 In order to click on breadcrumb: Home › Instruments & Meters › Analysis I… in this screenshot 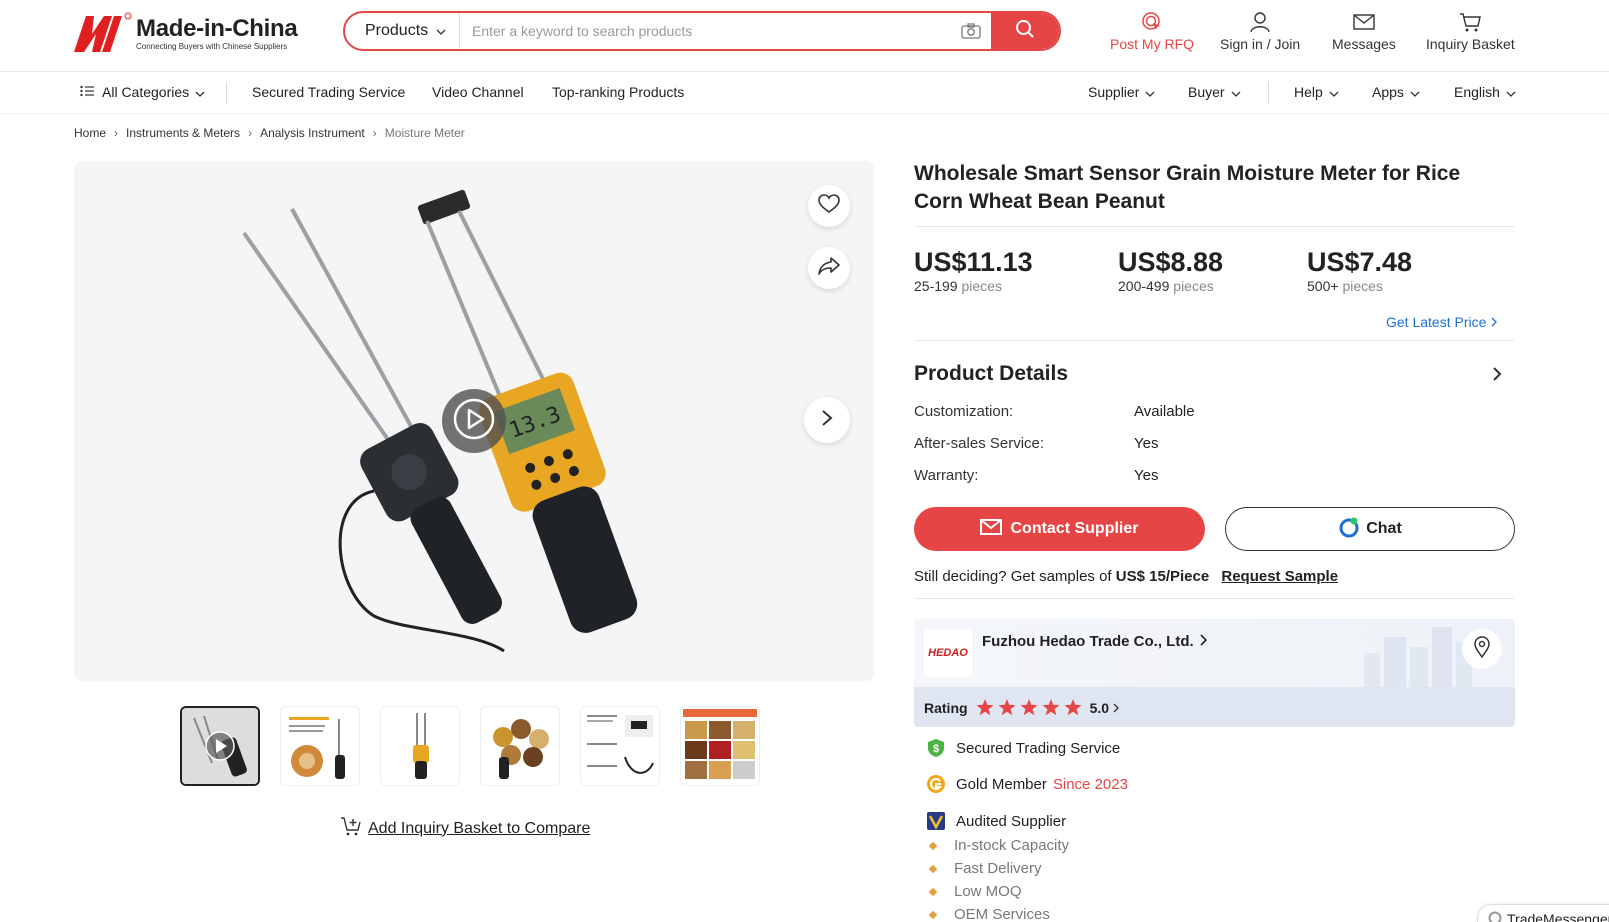, I will do `click(269, 133)`.